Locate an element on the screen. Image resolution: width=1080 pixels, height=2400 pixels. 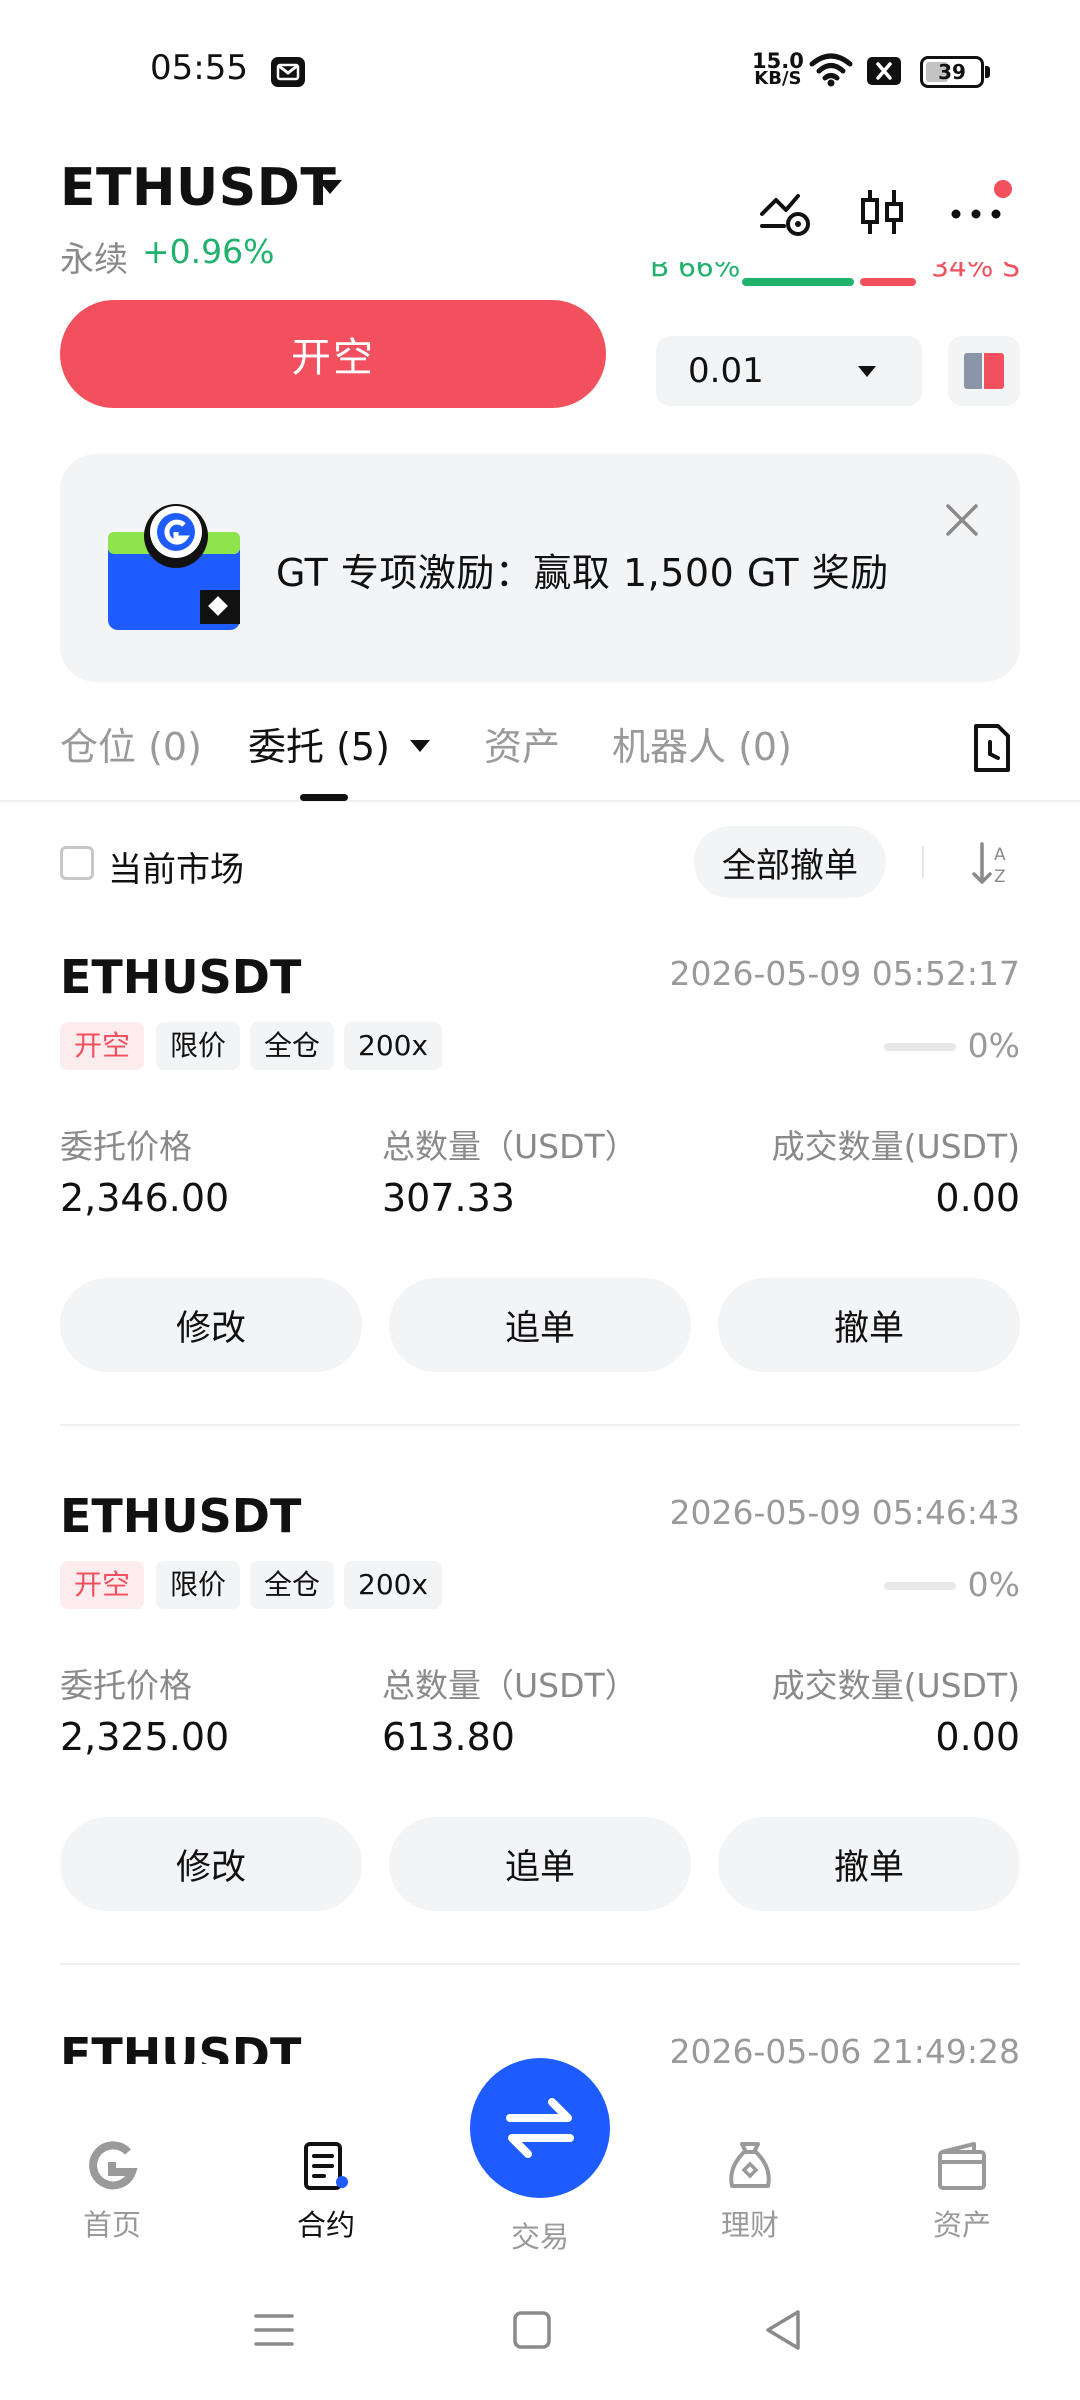
nav-home: 首页 is located at coordinates (112, 2191).